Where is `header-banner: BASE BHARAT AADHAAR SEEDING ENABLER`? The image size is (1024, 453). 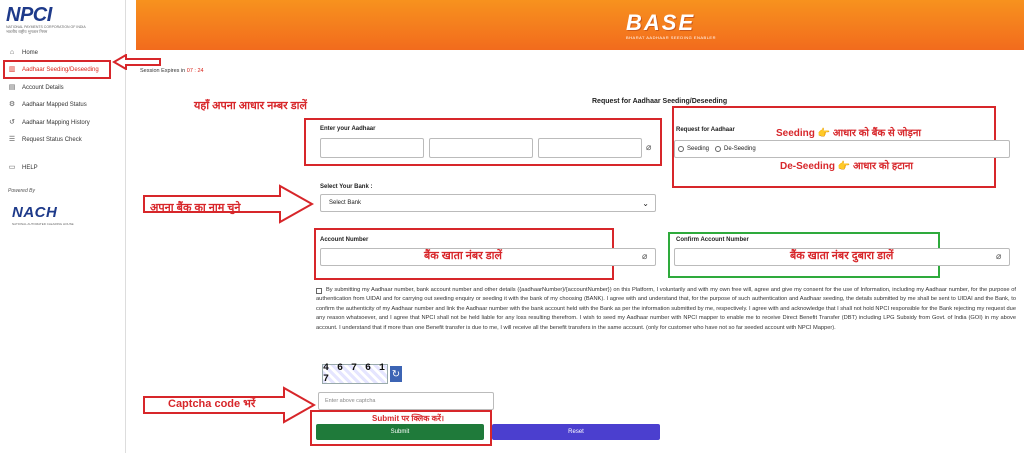 header-banner: BASE BHARAT AADHAAR SEEDING ENABLER is located at coordinates (580, 25).